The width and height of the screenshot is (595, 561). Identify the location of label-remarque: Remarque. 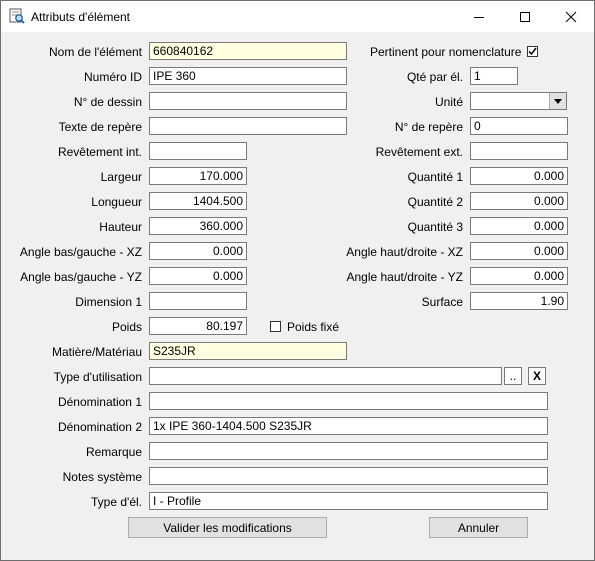
(113, 452).